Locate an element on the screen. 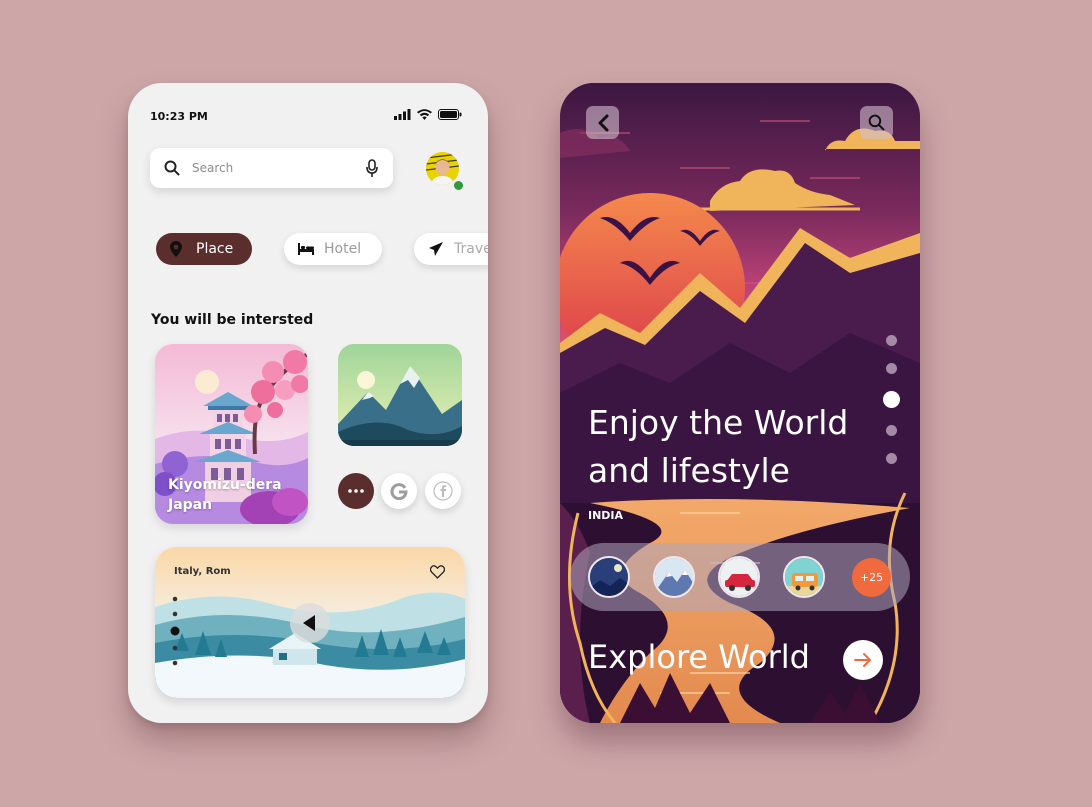 This screenshot has height=807, width=1092. online-status-indicator is located at coordinates (458, 185).